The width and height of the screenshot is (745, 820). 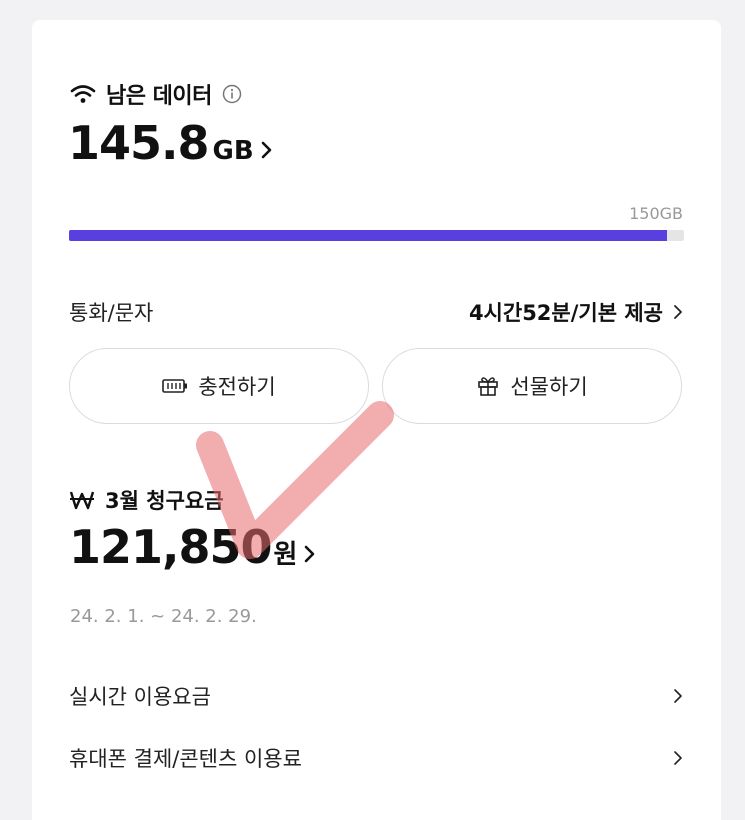 I want to click on won-icon, so click(x=82, y=500).